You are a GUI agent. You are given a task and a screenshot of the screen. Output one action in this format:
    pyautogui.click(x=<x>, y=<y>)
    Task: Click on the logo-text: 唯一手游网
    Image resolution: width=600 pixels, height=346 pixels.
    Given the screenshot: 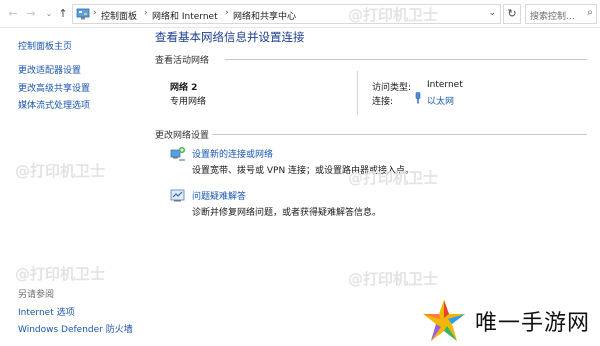 What is the action you would take?
    pyautogui.click(x=533, y=323)
    